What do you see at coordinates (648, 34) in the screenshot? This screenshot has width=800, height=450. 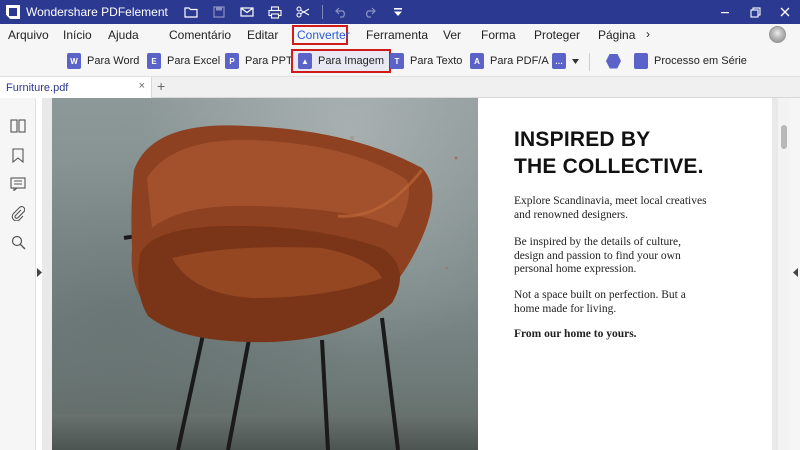 I see `menu-more-chevron-icon: ›` at bounding box center [648, 34].